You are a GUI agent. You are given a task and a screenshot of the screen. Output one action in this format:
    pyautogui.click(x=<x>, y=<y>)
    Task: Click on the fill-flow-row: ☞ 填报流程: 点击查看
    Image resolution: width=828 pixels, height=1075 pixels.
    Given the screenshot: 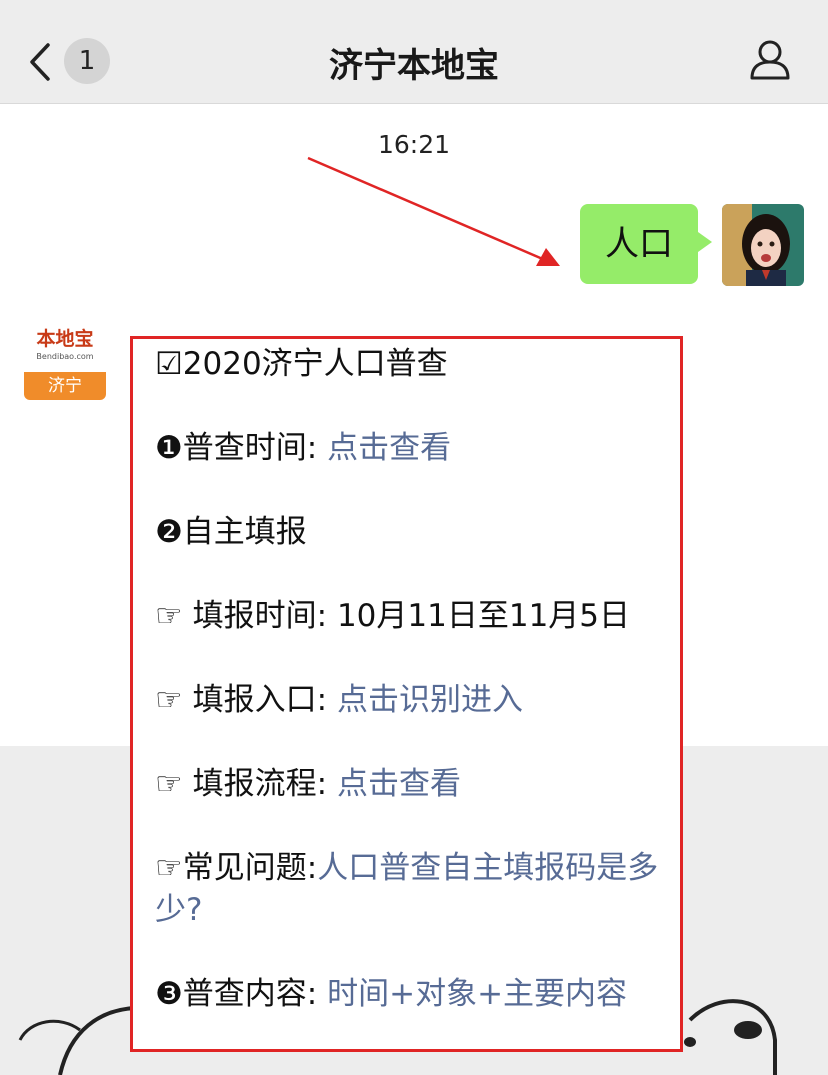 What is the action you would take?
    pyautogui.click(x=411, y=784)
    